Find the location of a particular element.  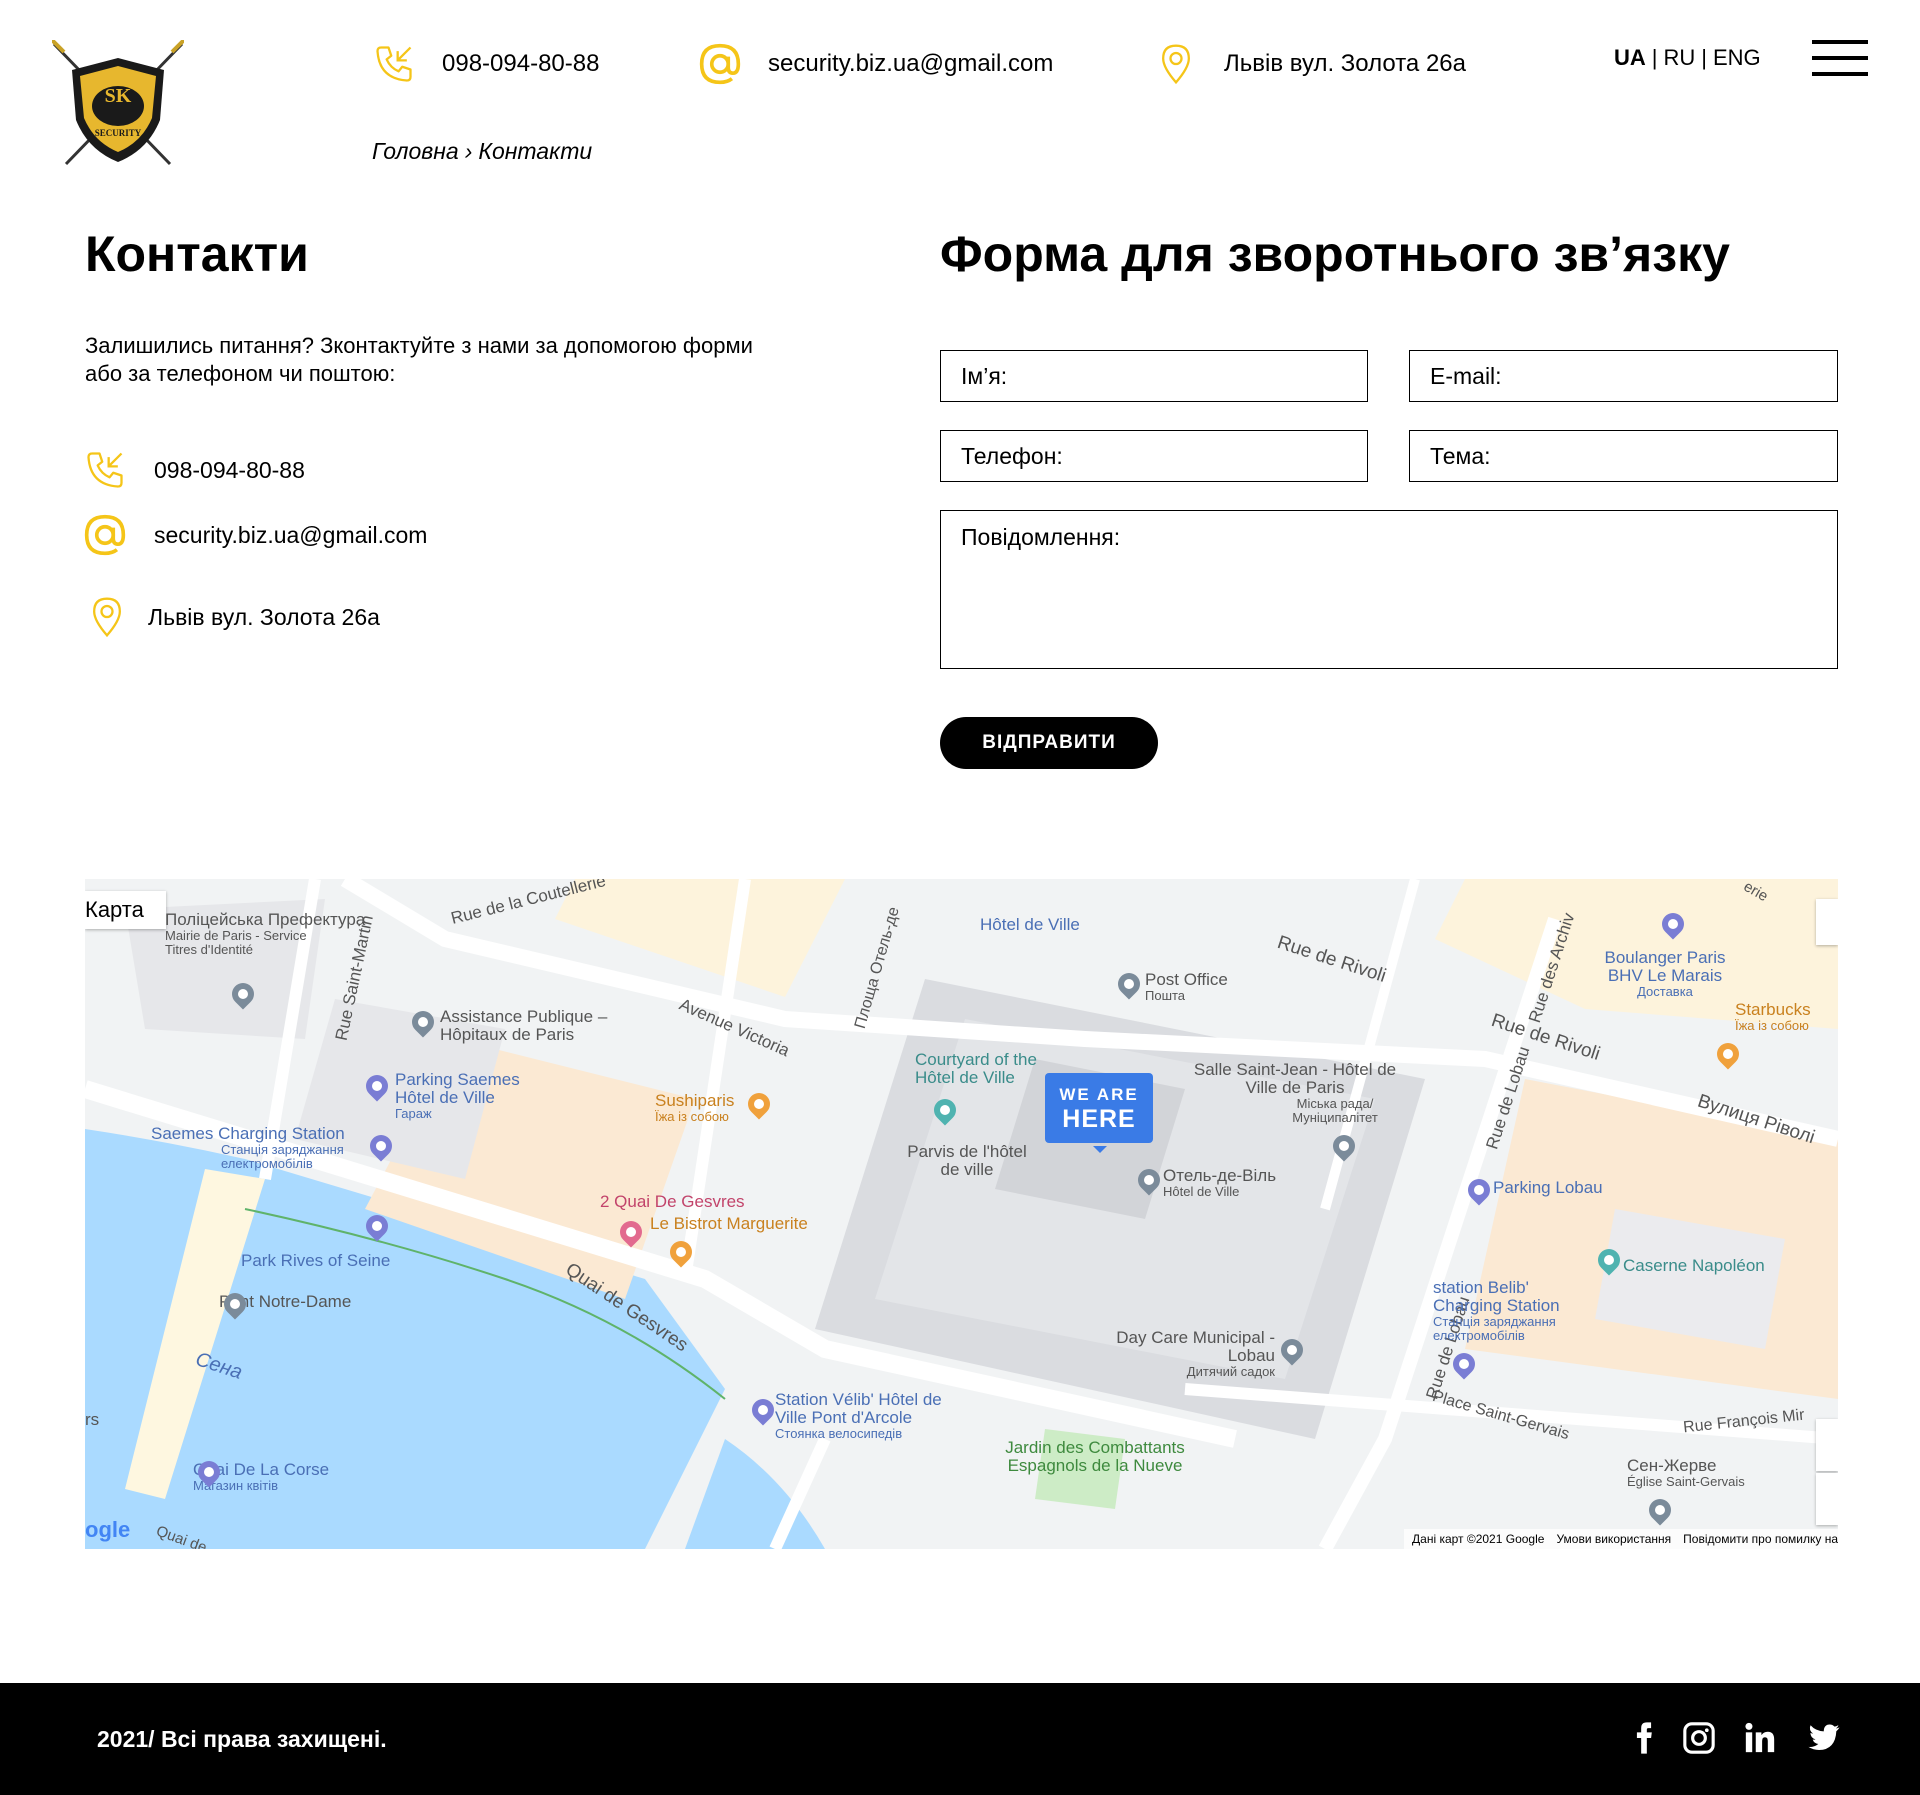

header-phone: 098-094-80-88 is located at coordinates (484, 64).